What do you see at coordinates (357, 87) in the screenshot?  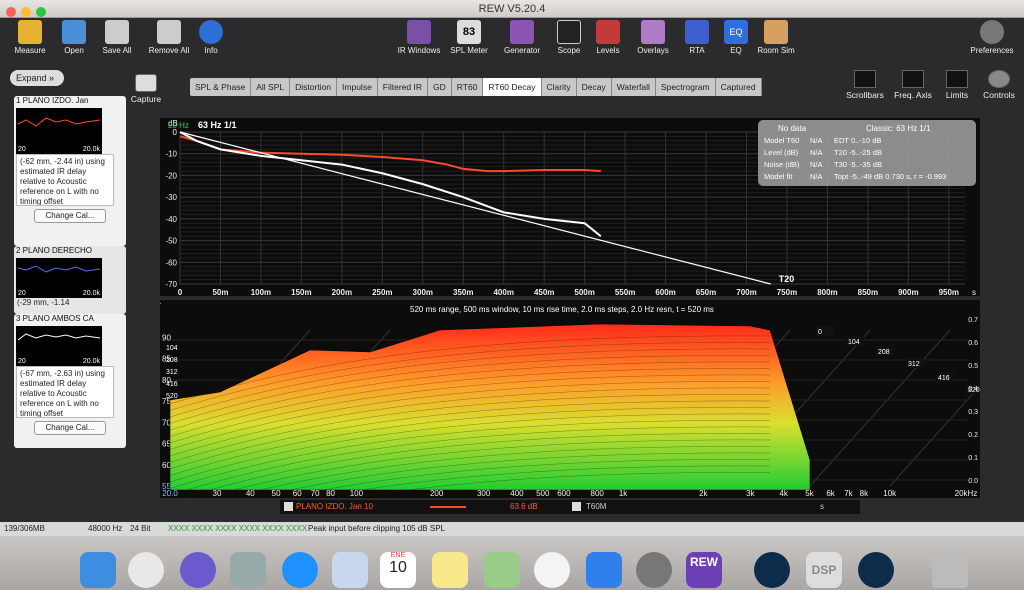 I see `tab-impulse: Impulse` at bounding box center [357, 87].